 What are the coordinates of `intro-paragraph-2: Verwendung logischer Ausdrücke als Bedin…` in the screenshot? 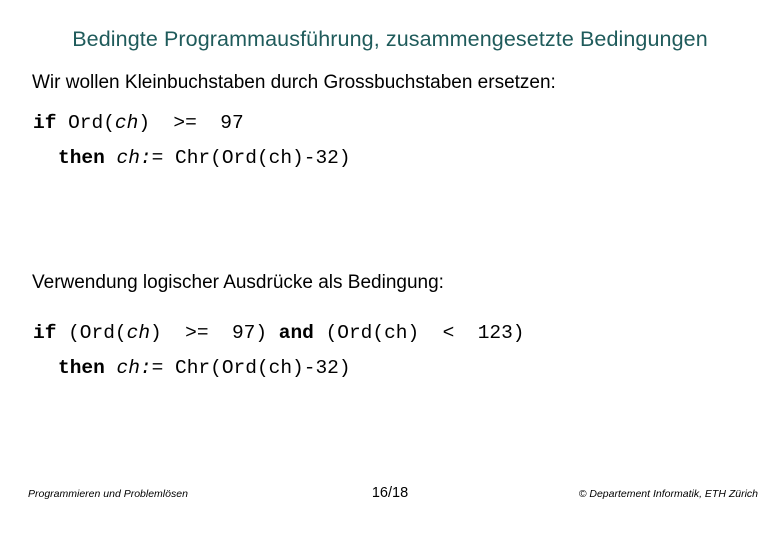 It's located at (238, 282).